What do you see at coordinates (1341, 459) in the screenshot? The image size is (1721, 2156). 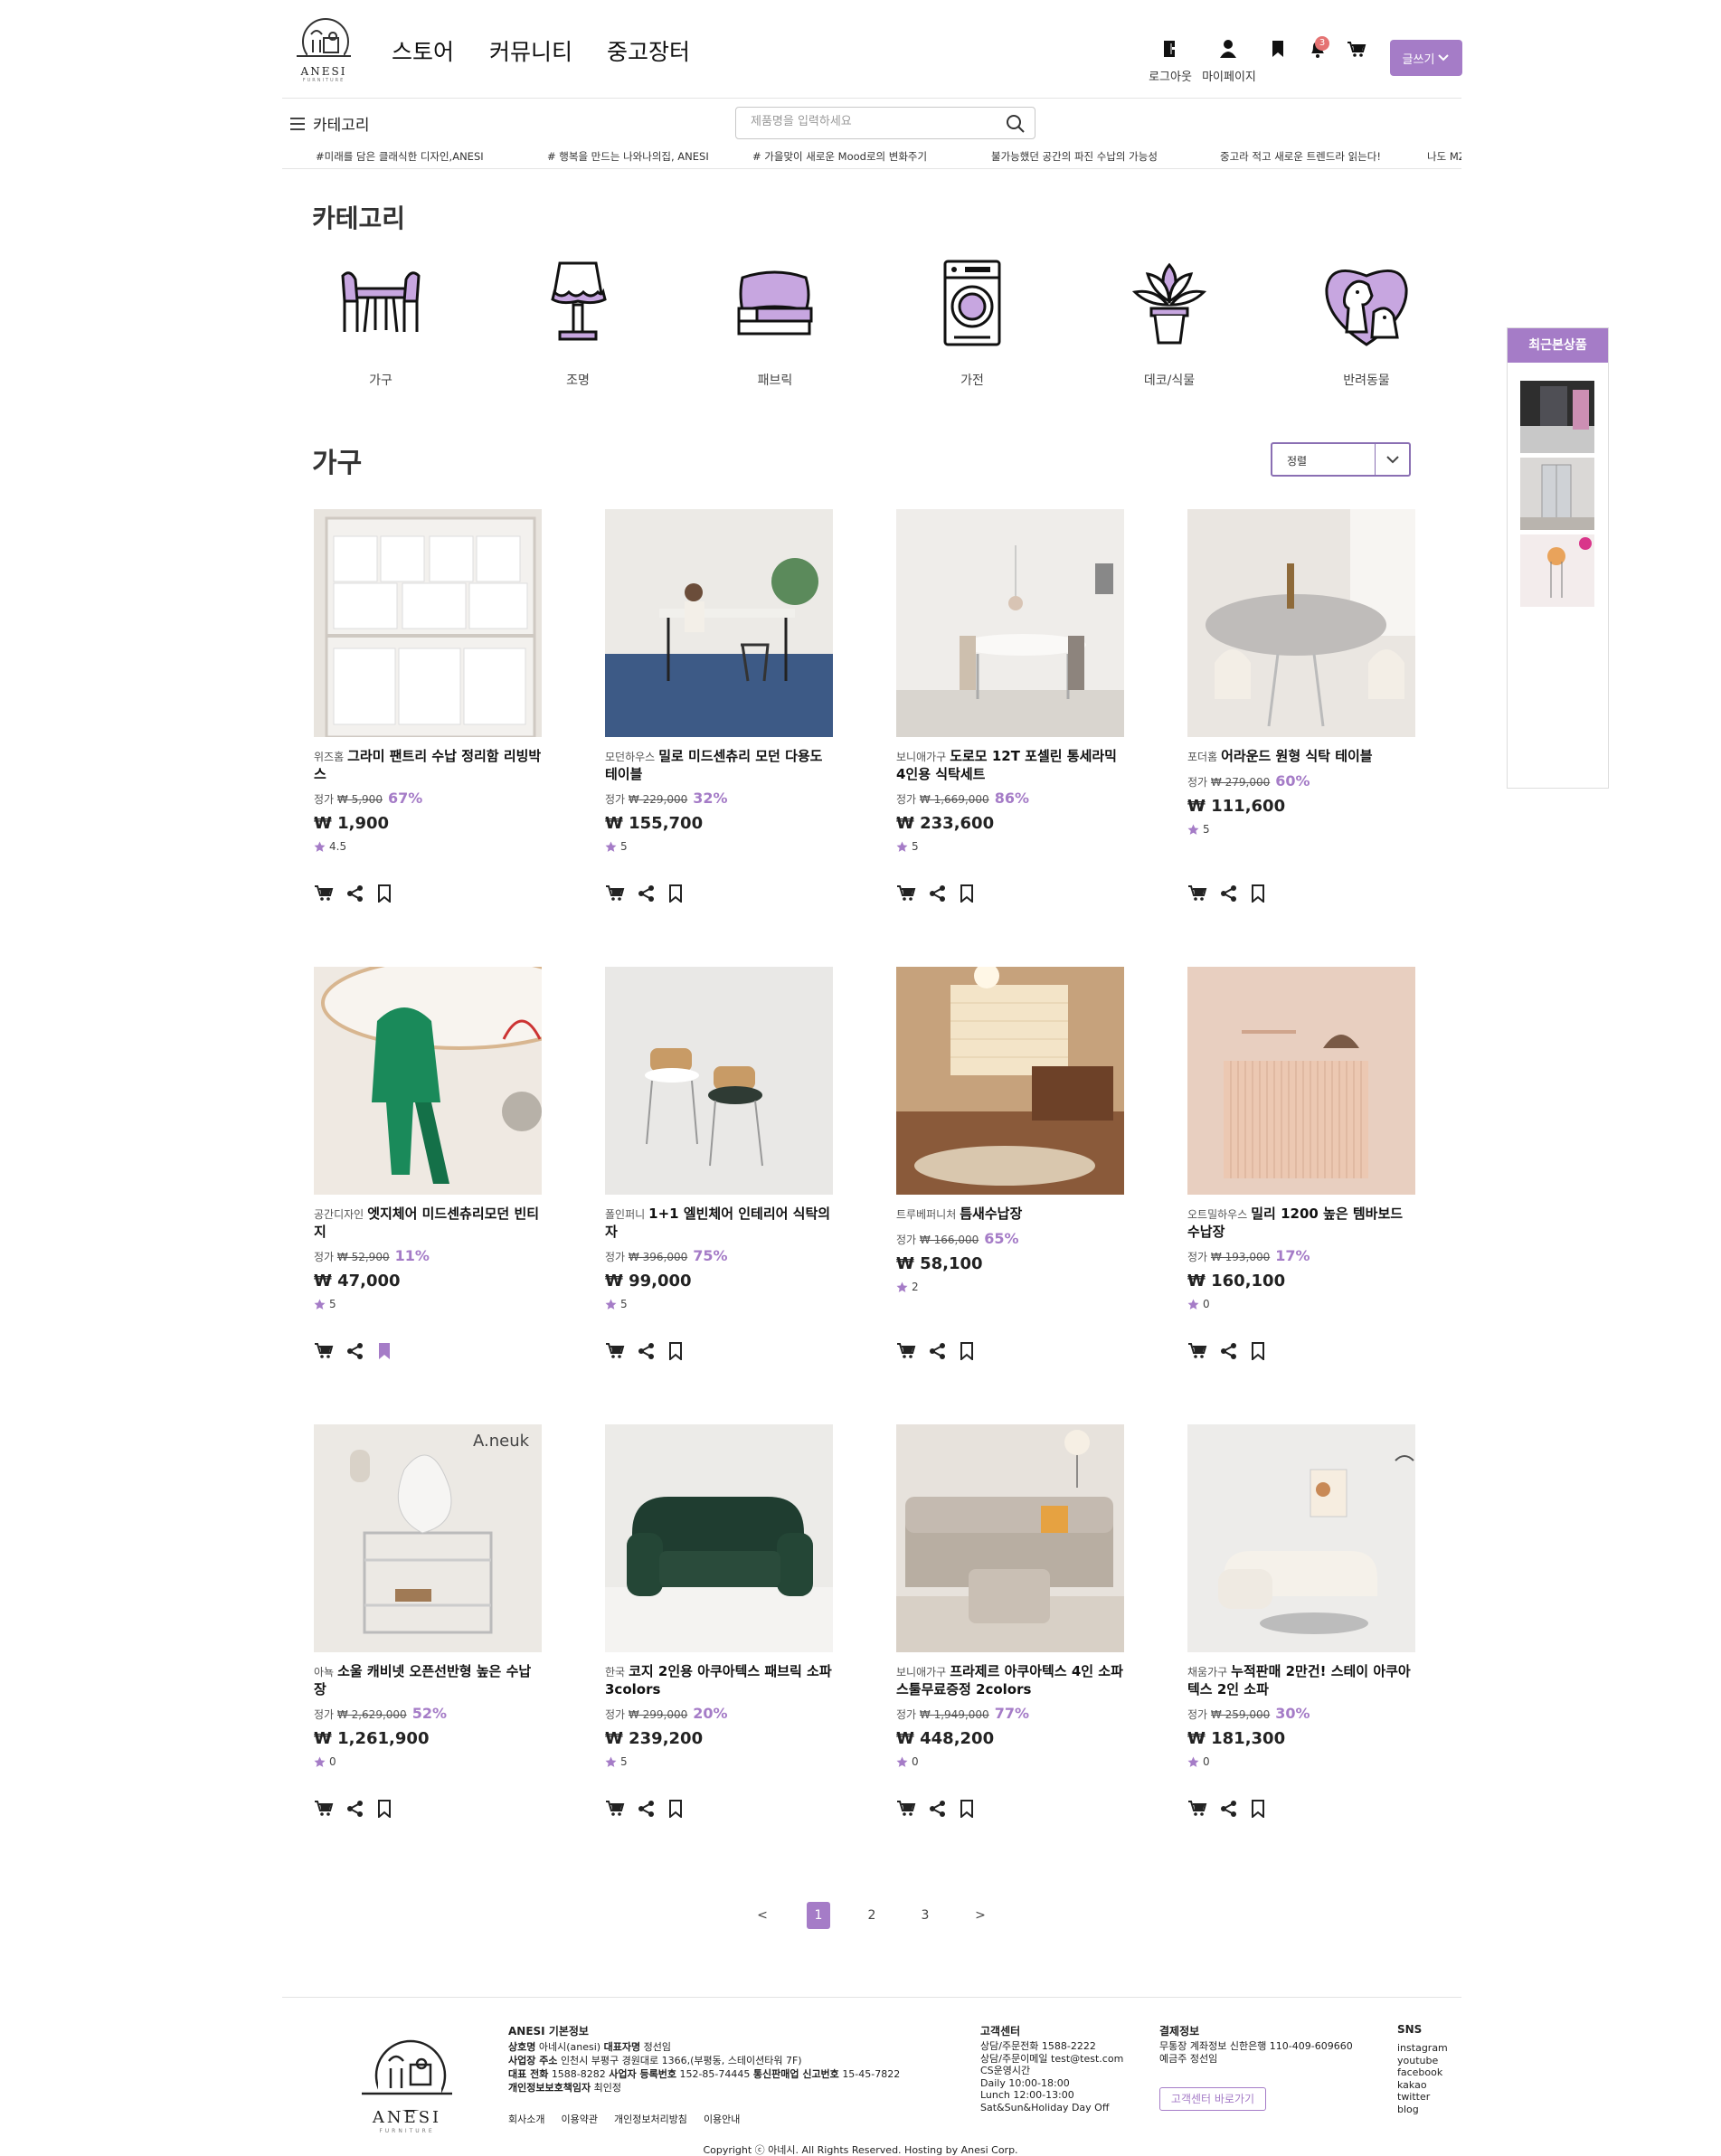 I see `sort-dropdown: 정렬` at bounding box center [1341, 459].